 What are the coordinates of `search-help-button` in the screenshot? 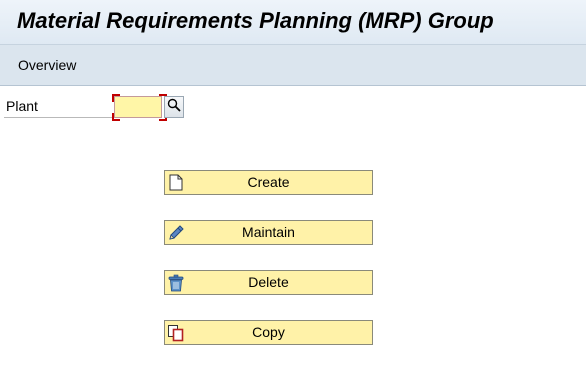 It's located at (174, 107).